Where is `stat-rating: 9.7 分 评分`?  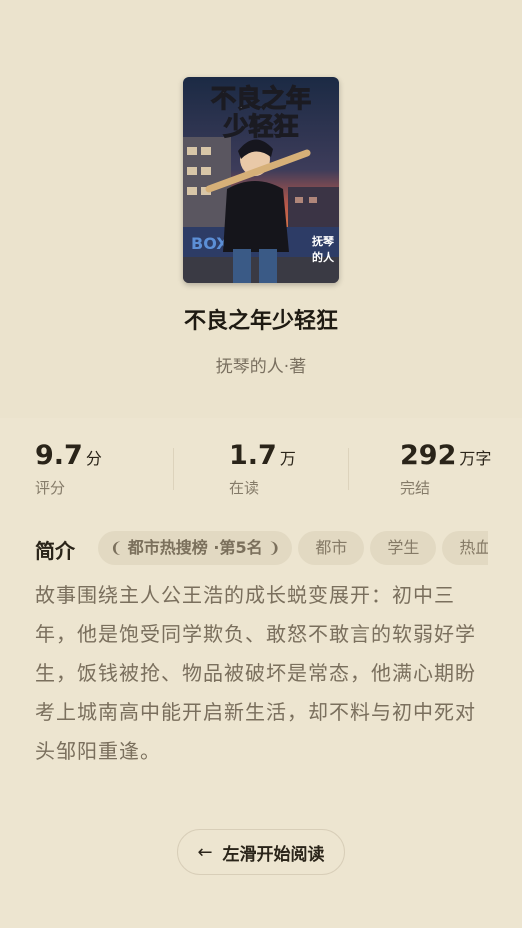 stat-rating: 9.7 分 评分 is located at coordinates (68, 469).